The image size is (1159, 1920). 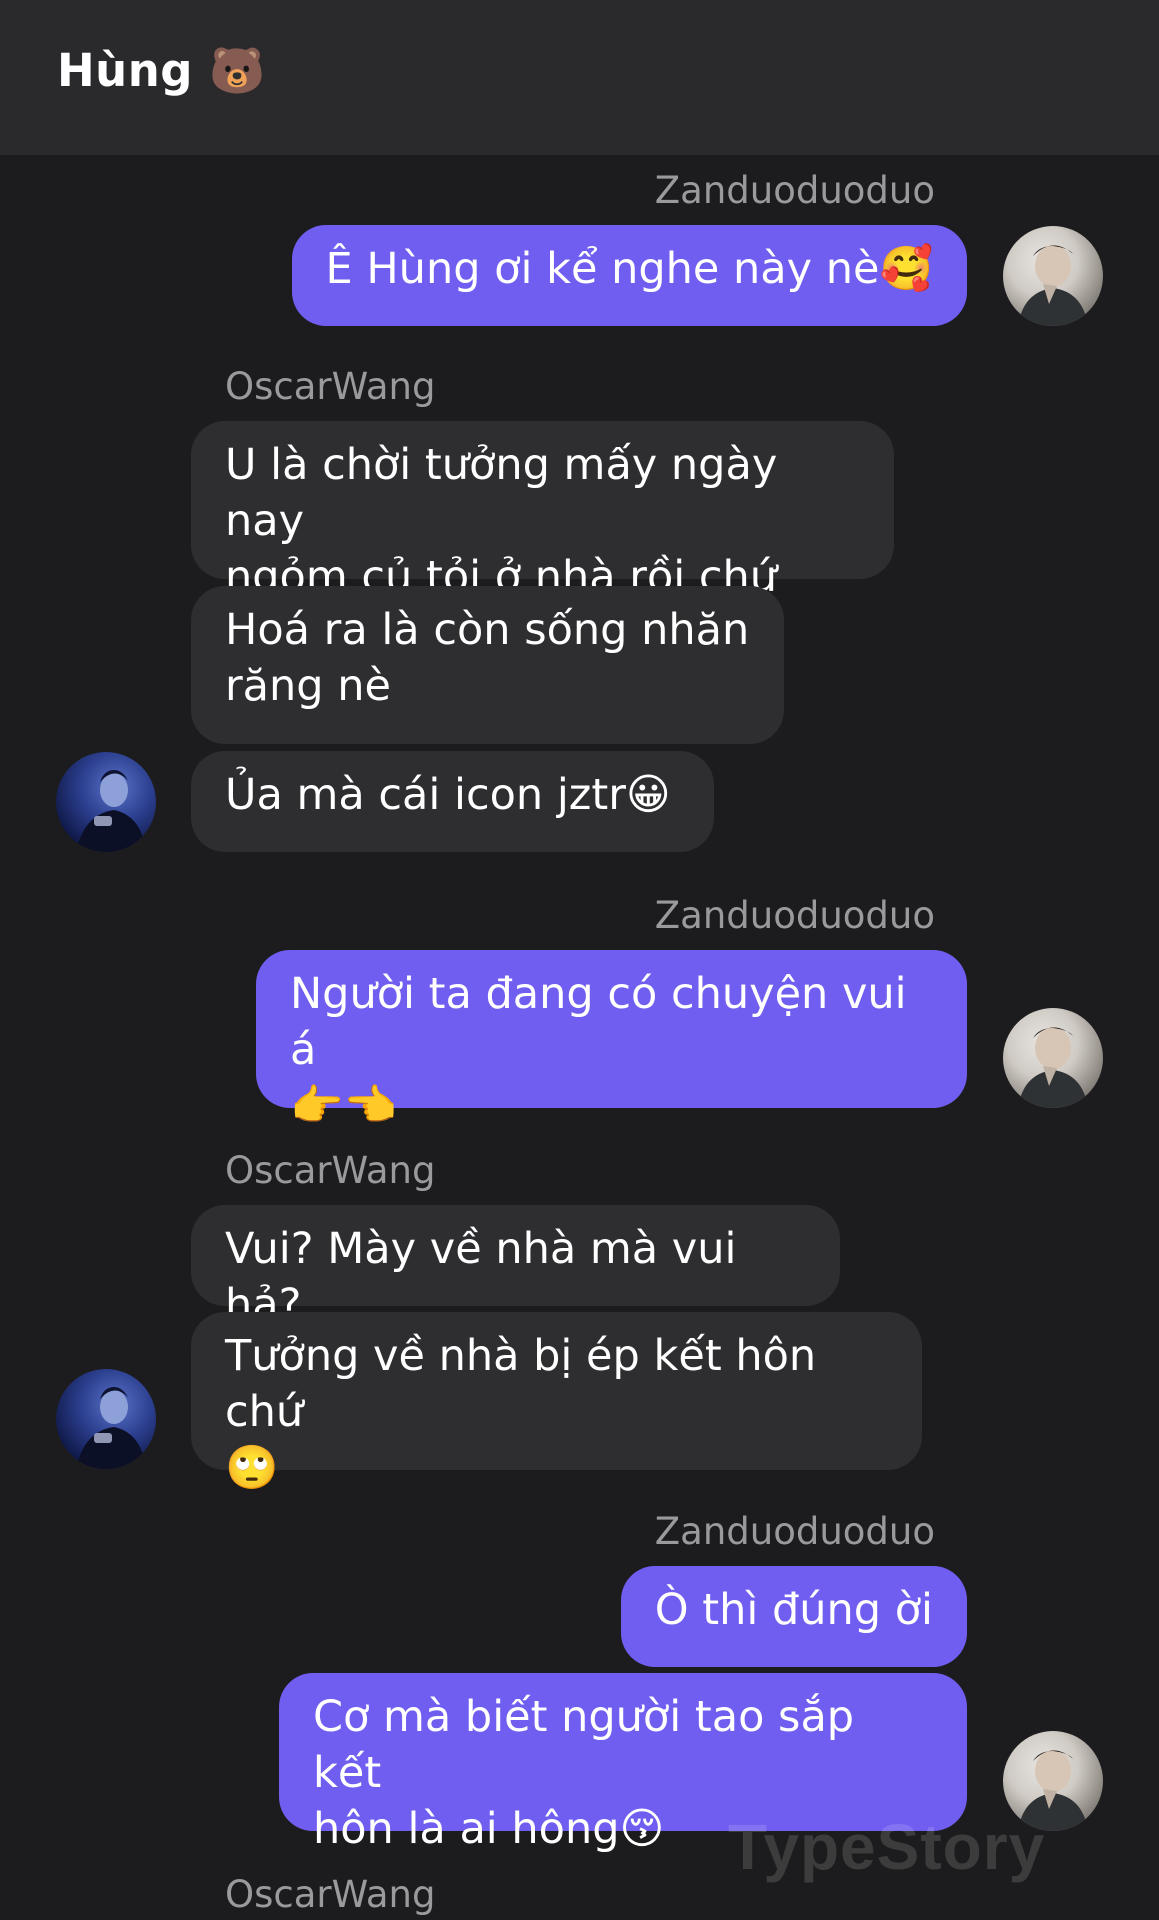 What do you see at coordinates (611, 1040) in the screenshot?
I see `message-bubble-outgoing: Người ta đang có chuyện vui á 👉👈` at bounding box center [611, 1040].